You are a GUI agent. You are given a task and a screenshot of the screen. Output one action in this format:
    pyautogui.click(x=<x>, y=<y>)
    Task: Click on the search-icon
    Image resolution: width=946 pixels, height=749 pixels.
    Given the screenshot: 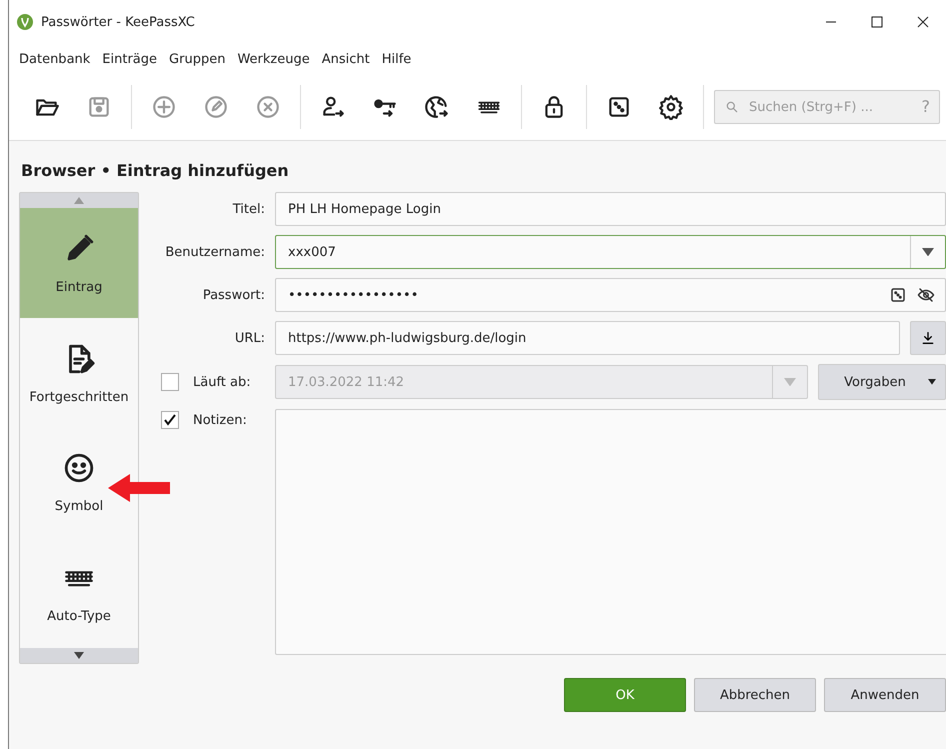 What is the action you would take?
    pyautogui.click(x=732, y=107)
    